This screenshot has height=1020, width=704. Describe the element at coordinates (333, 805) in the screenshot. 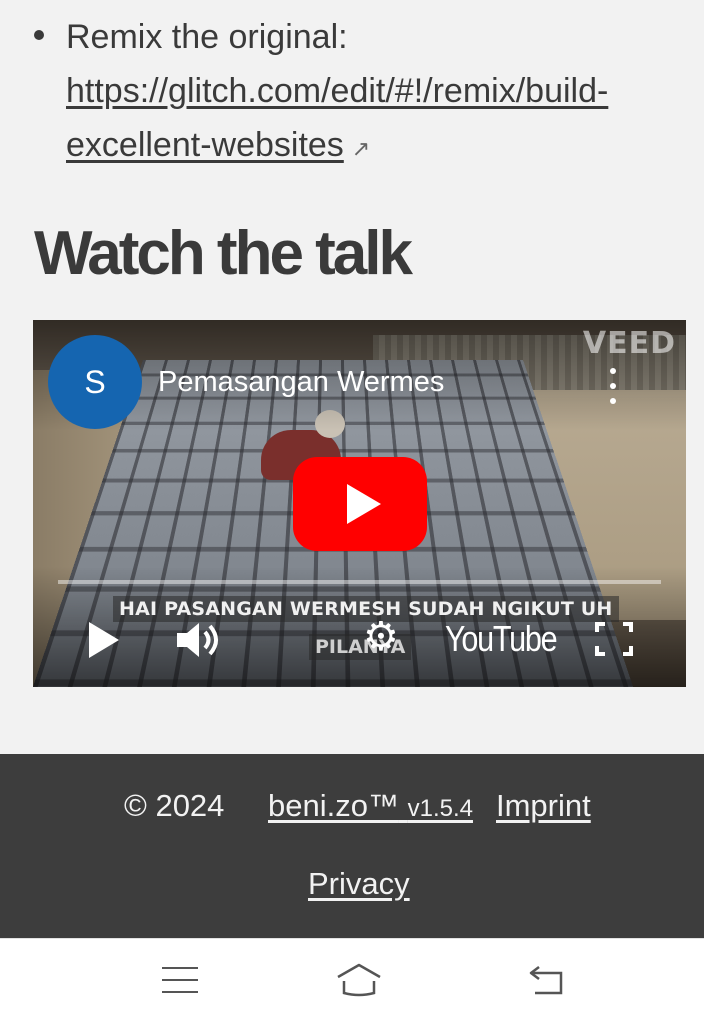

I see `brand-name: beni.zo™` at that location.